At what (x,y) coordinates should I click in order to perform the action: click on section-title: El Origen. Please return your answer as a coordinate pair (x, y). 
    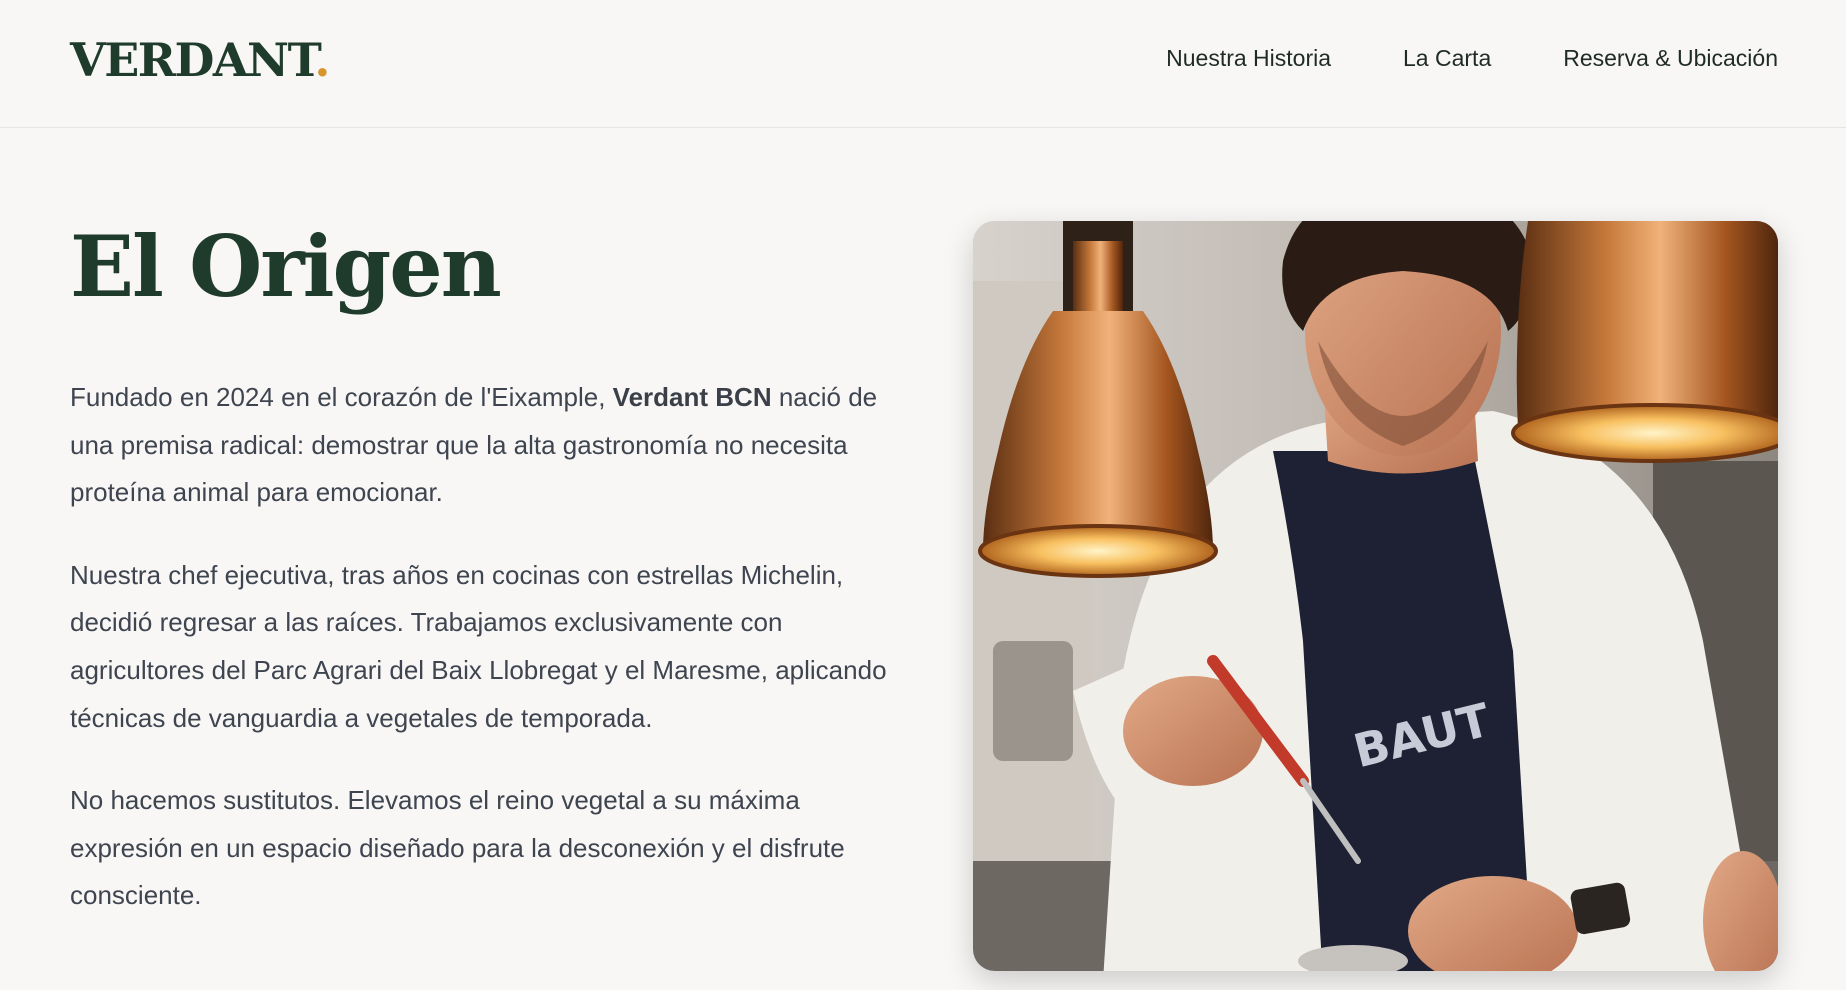
    Looking at the image, I should click on (286, 266).